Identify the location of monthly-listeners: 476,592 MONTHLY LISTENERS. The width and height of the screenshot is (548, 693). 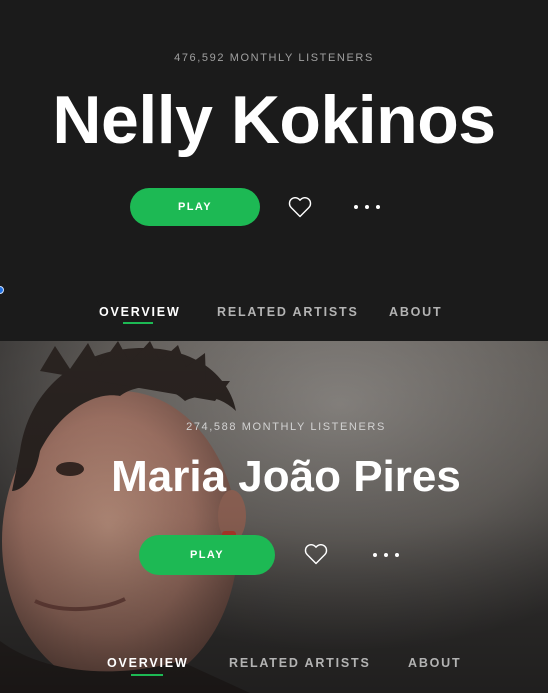
(274, 58).